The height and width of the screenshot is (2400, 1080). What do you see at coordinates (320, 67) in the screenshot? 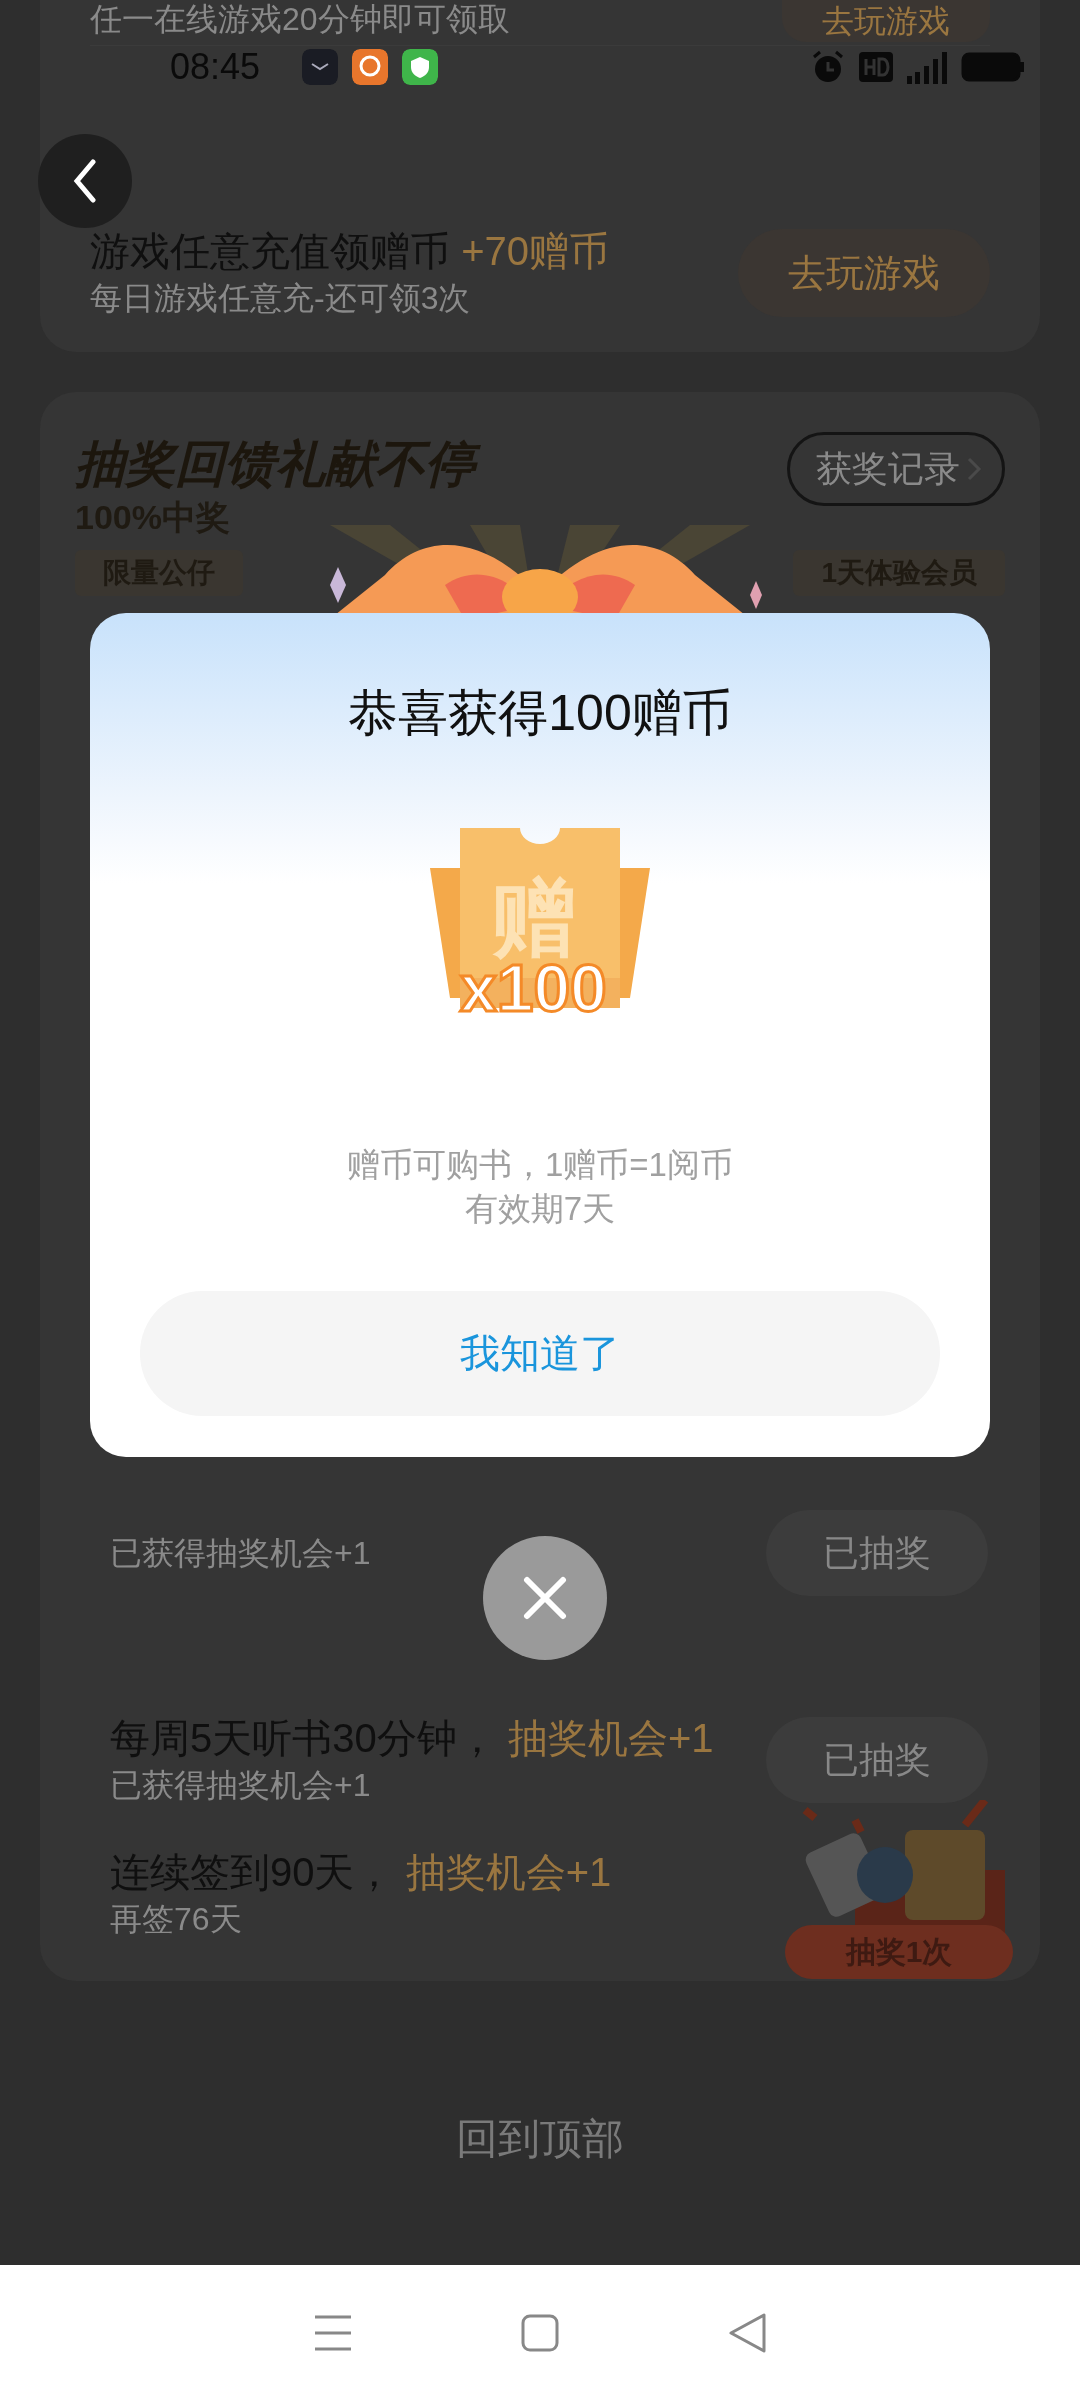
I see `mail-app-icon` at bounding box center [320, 67].